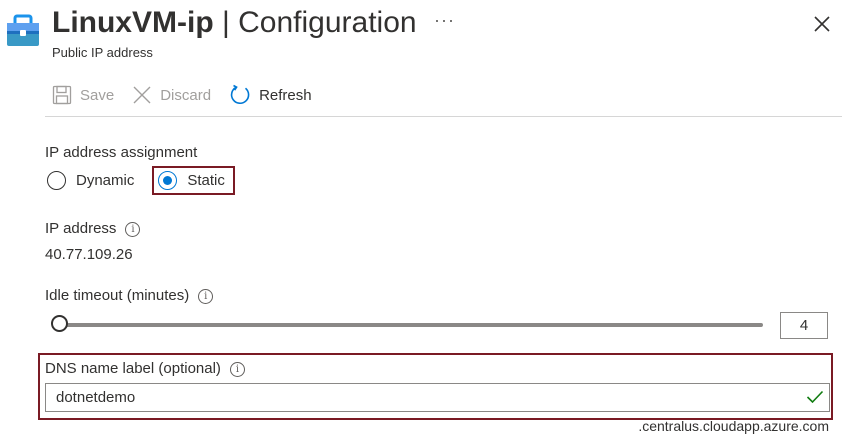 The width and height of the screenshot is (847, 440). Describe the element at coordinates (121, 152) in the screenshot. I see `ip-assignment-label: IP address assignment` at that location.